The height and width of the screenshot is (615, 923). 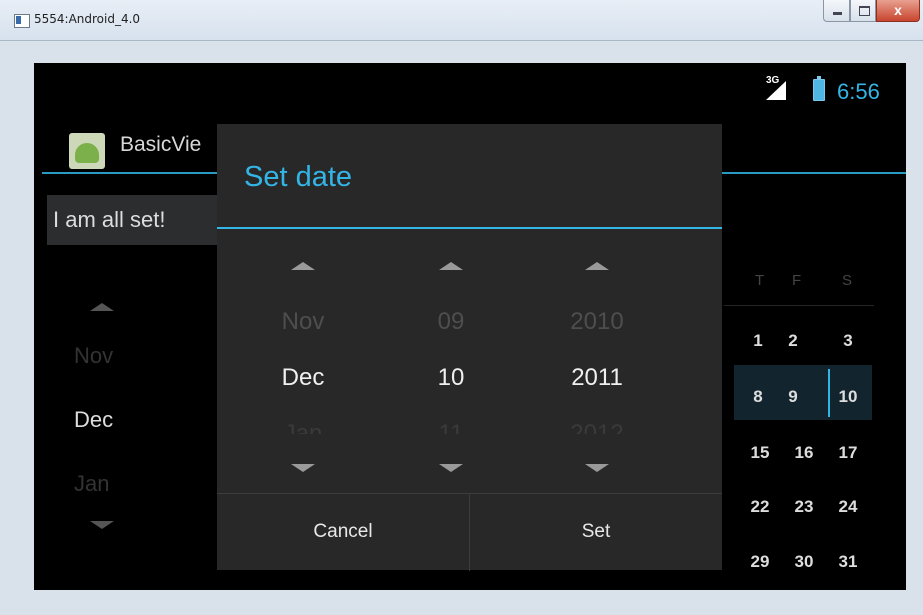 I want to click on calendar-day: 15, so click(x=760, y=453).